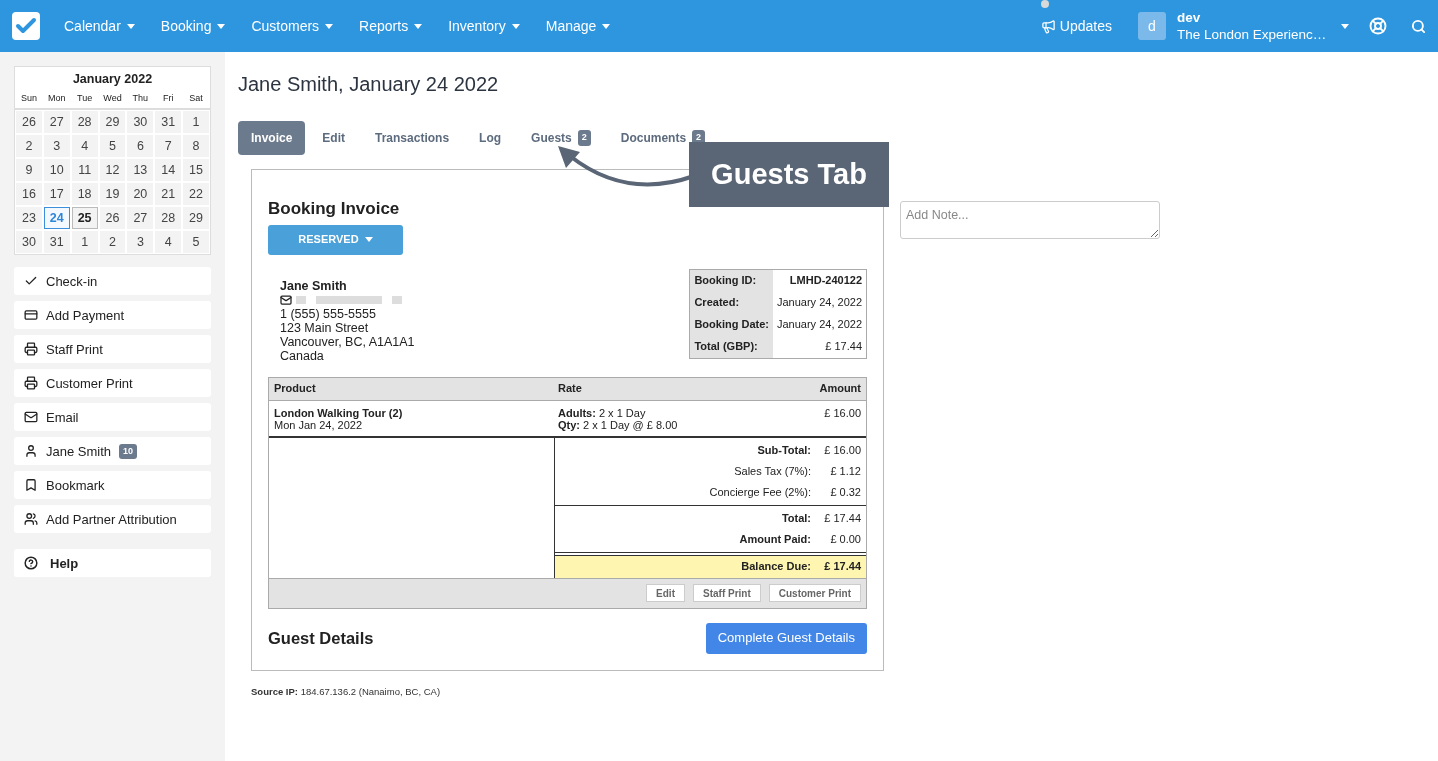 The image size is (1438, 761). Describe the element at coordinates (731, 346) in the screenshot. I see `detail-label: Total (GBP):` at that location.